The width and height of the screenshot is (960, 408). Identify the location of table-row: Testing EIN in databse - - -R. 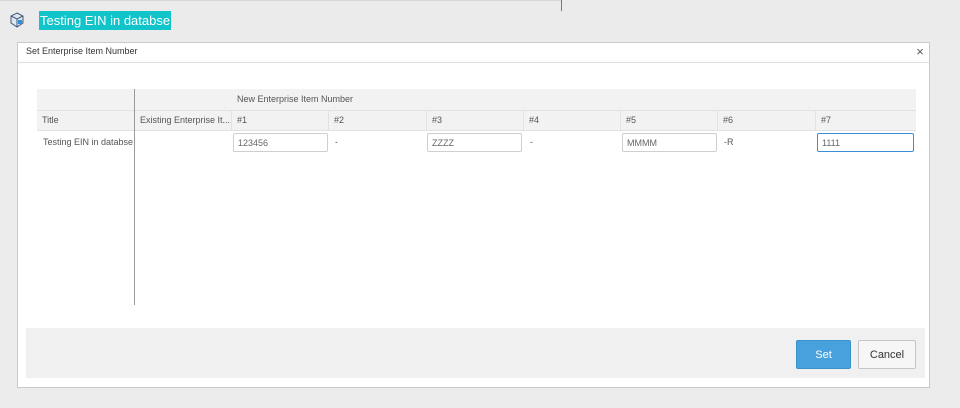
(476, 142).